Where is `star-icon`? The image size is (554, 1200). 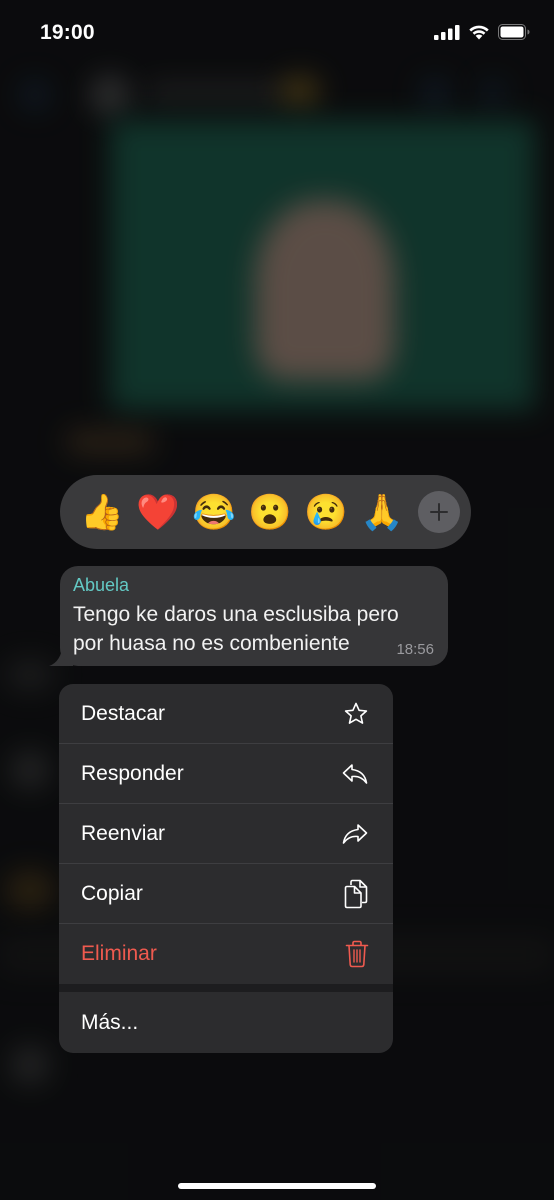
star-icon is located at coordinates (356, 714).